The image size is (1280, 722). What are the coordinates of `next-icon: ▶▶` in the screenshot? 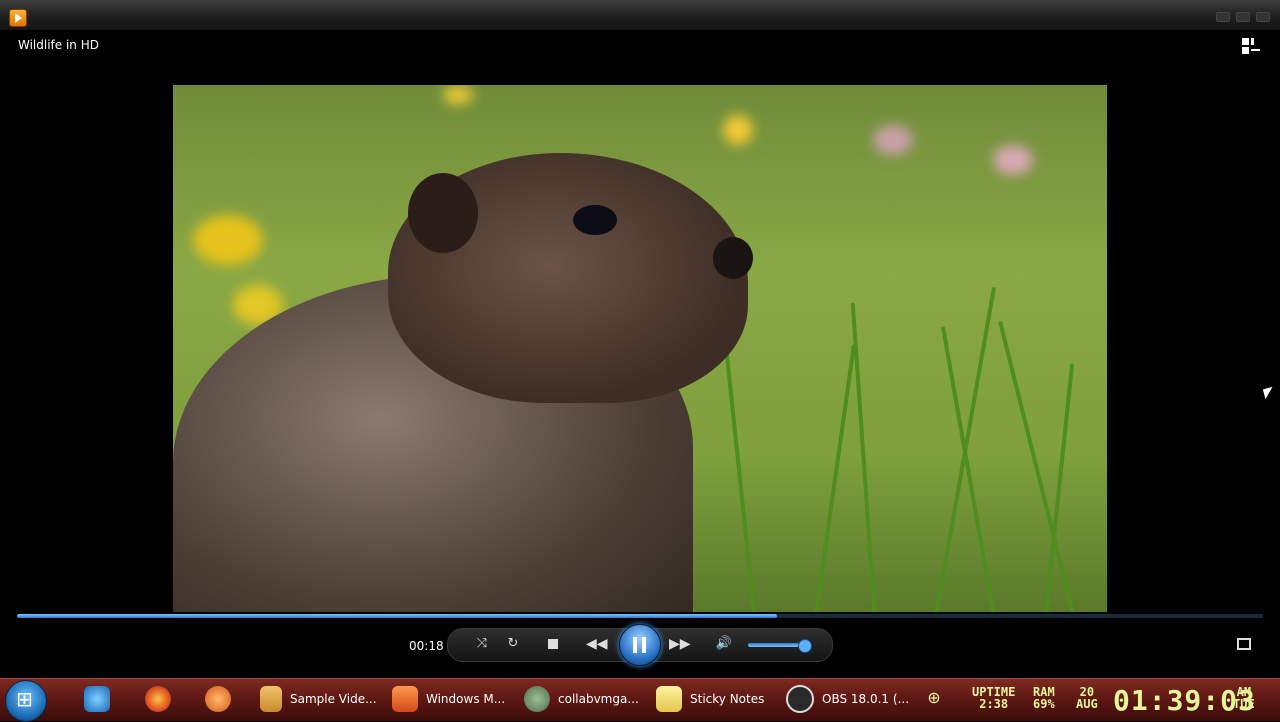 It's located at (680, 644).